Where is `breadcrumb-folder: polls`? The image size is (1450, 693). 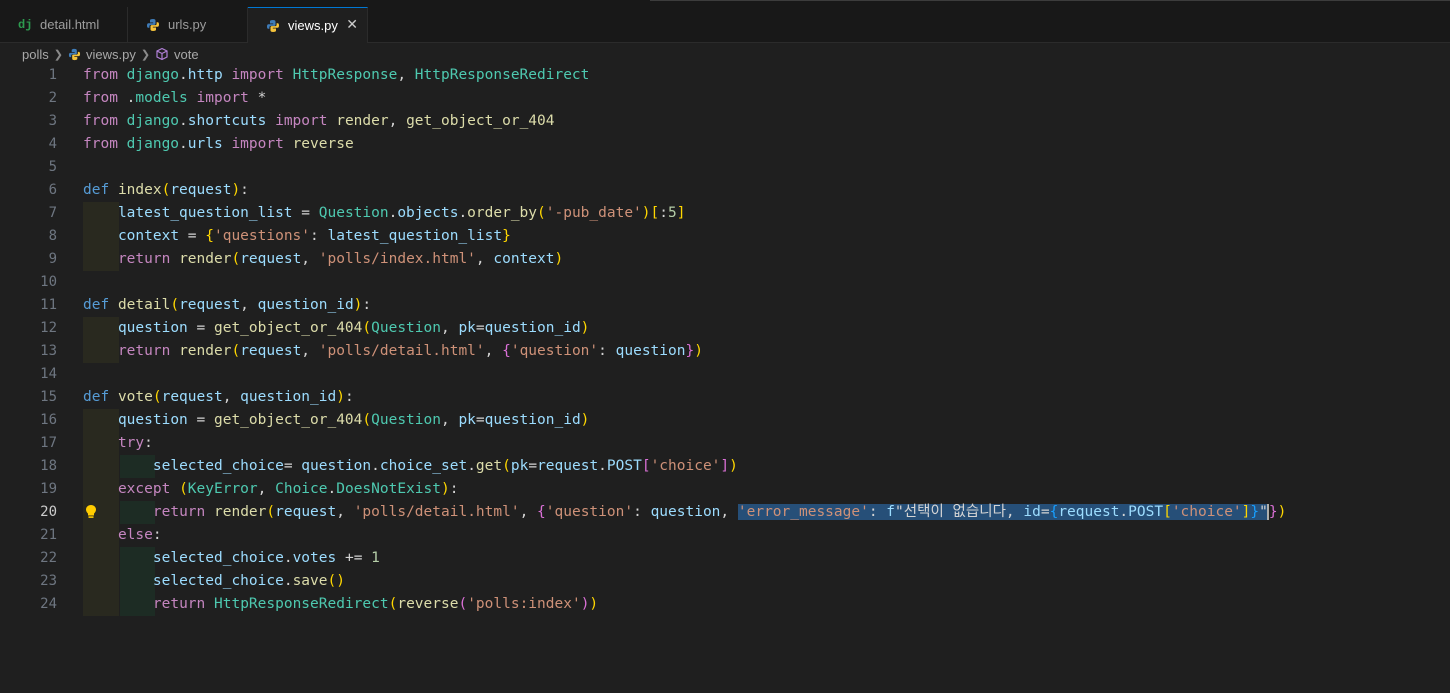 breadcrumb-folder: polls is located at coordinates (35, 54).